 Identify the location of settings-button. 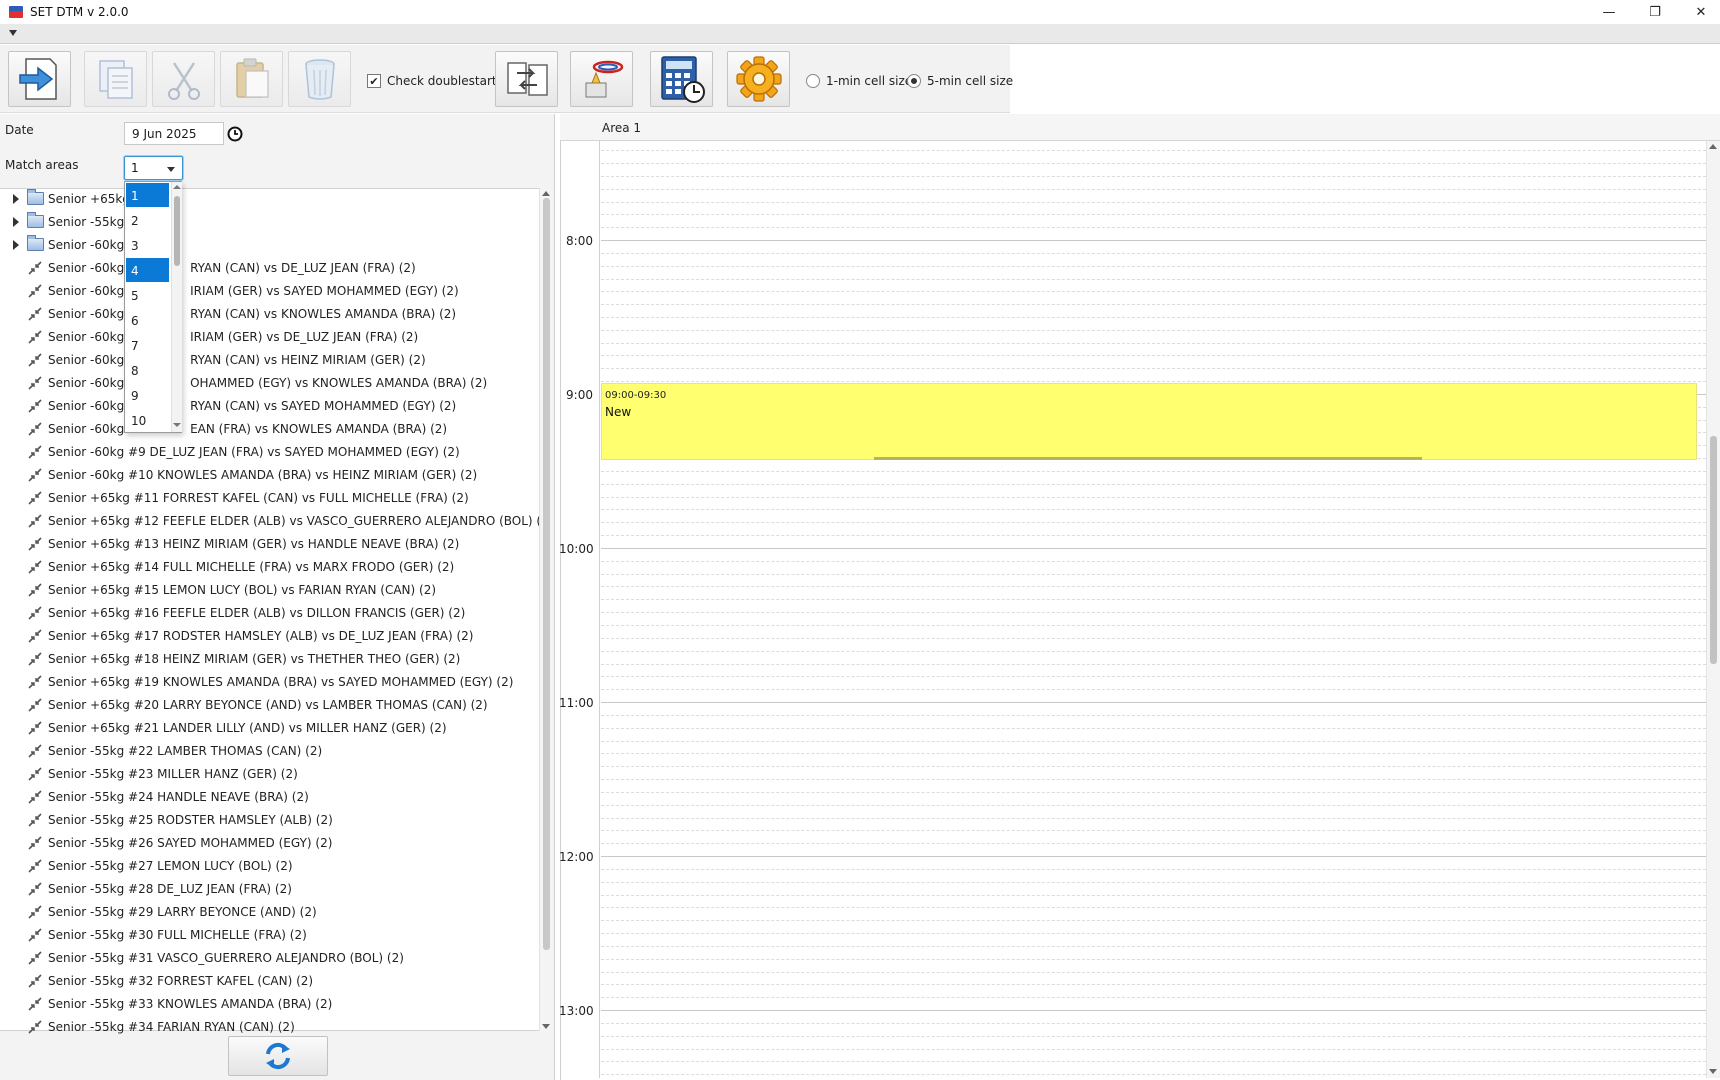
(758, 79).